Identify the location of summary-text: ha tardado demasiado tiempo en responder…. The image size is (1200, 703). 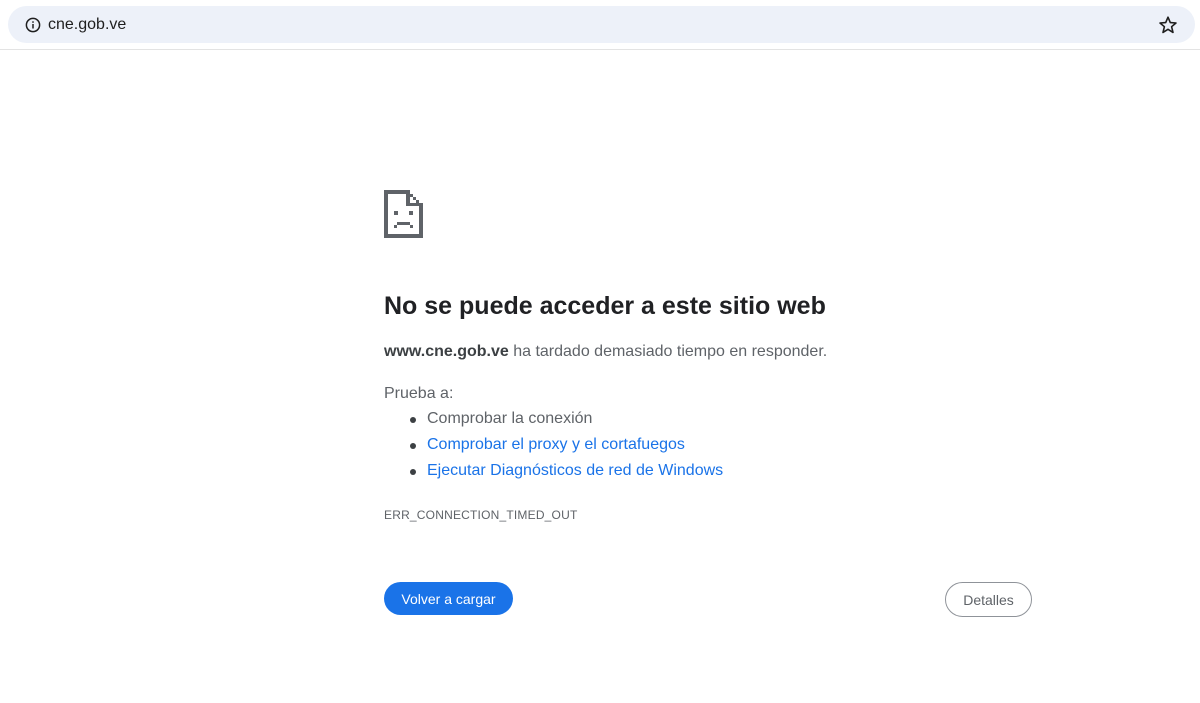
(668, 351).